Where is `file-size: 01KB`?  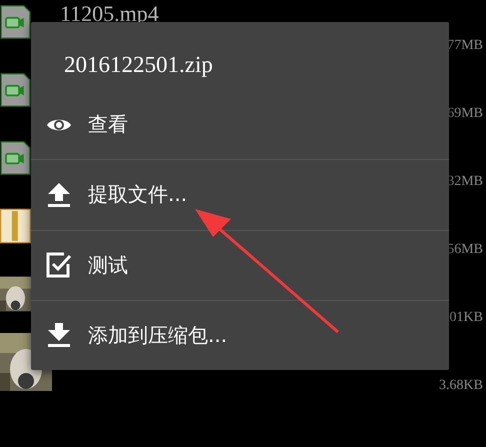
file-size: 01KB is located at coordinates (466, 318).